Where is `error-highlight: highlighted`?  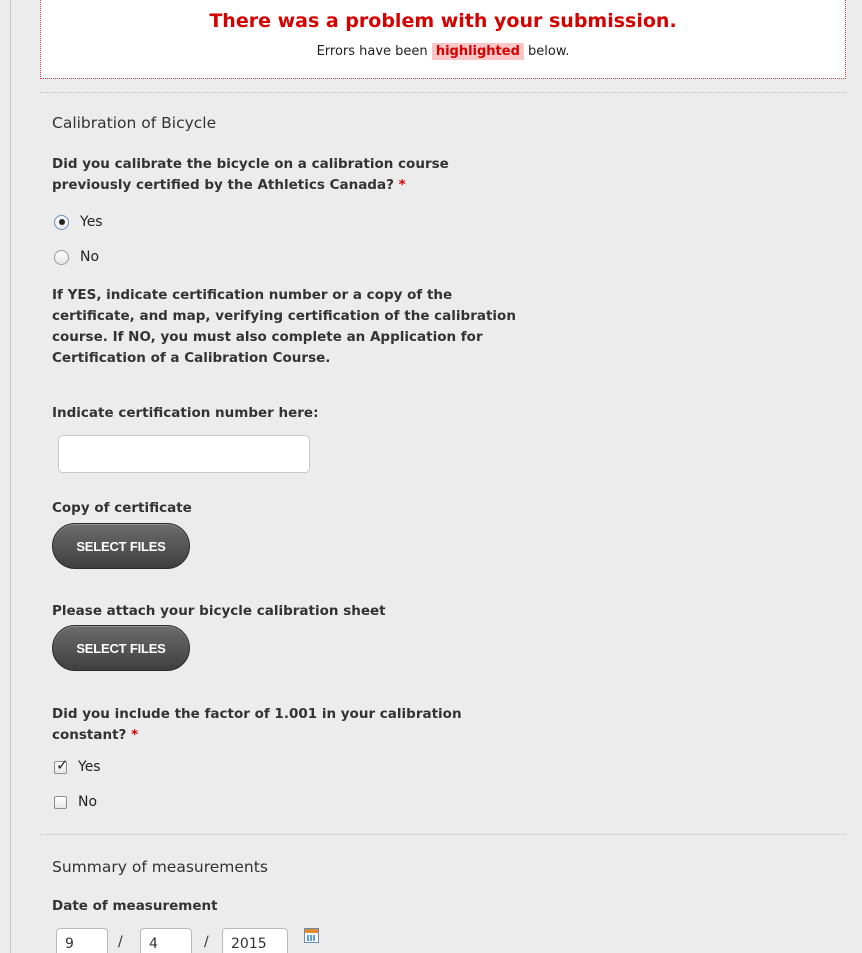 error-highlight: highlighted is located at coordinates (477, 51).